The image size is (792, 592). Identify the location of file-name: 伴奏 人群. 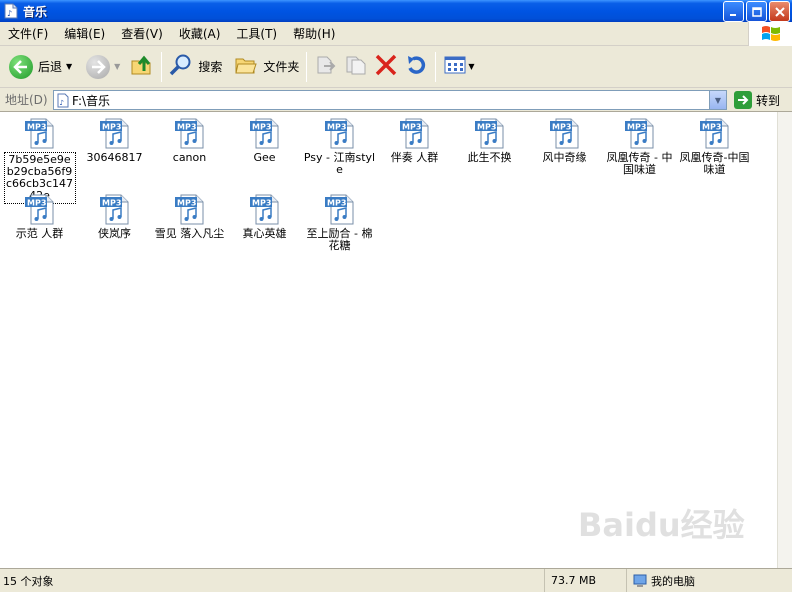
(414, 157).